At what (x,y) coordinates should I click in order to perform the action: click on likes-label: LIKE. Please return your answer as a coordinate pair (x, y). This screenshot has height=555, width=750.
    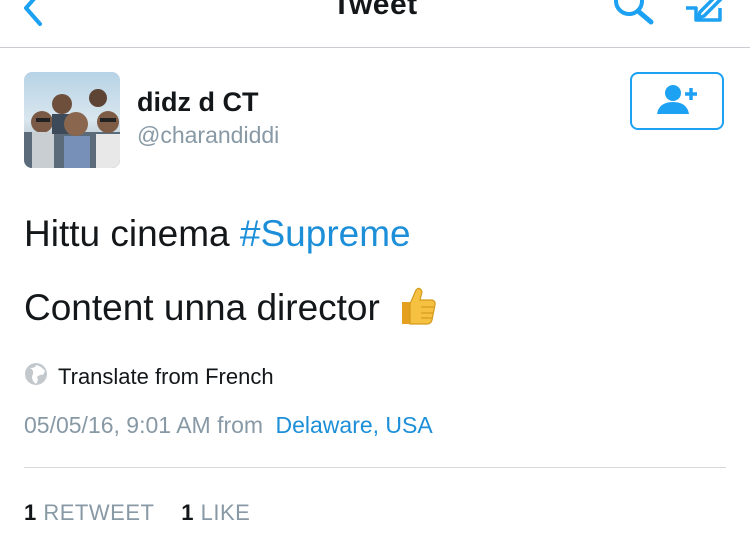
    Looking at the image, I should click on (225, 512).